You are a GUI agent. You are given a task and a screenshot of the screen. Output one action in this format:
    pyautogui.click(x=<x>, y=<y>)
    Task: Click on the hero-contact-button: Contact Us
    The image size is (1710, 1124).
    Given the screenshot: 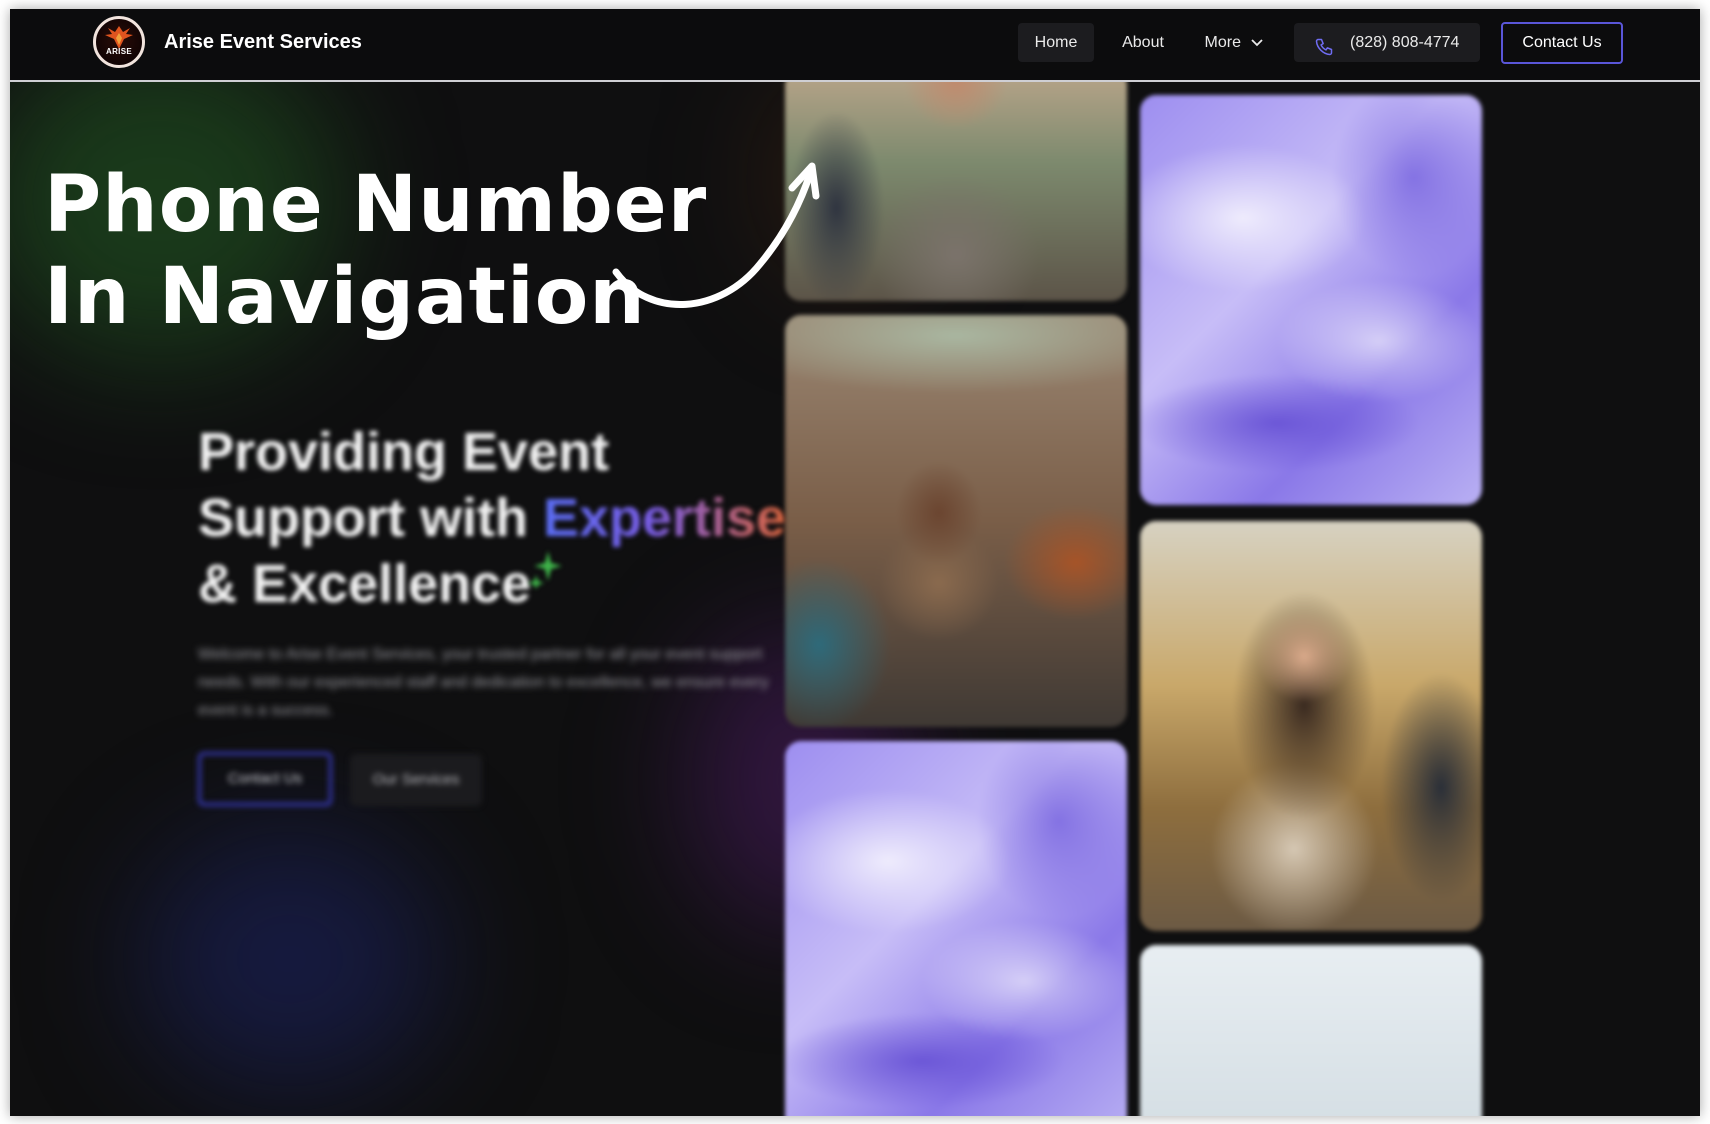 What is the action you would take?
    pyautogui.click(x=265, y=779)
    